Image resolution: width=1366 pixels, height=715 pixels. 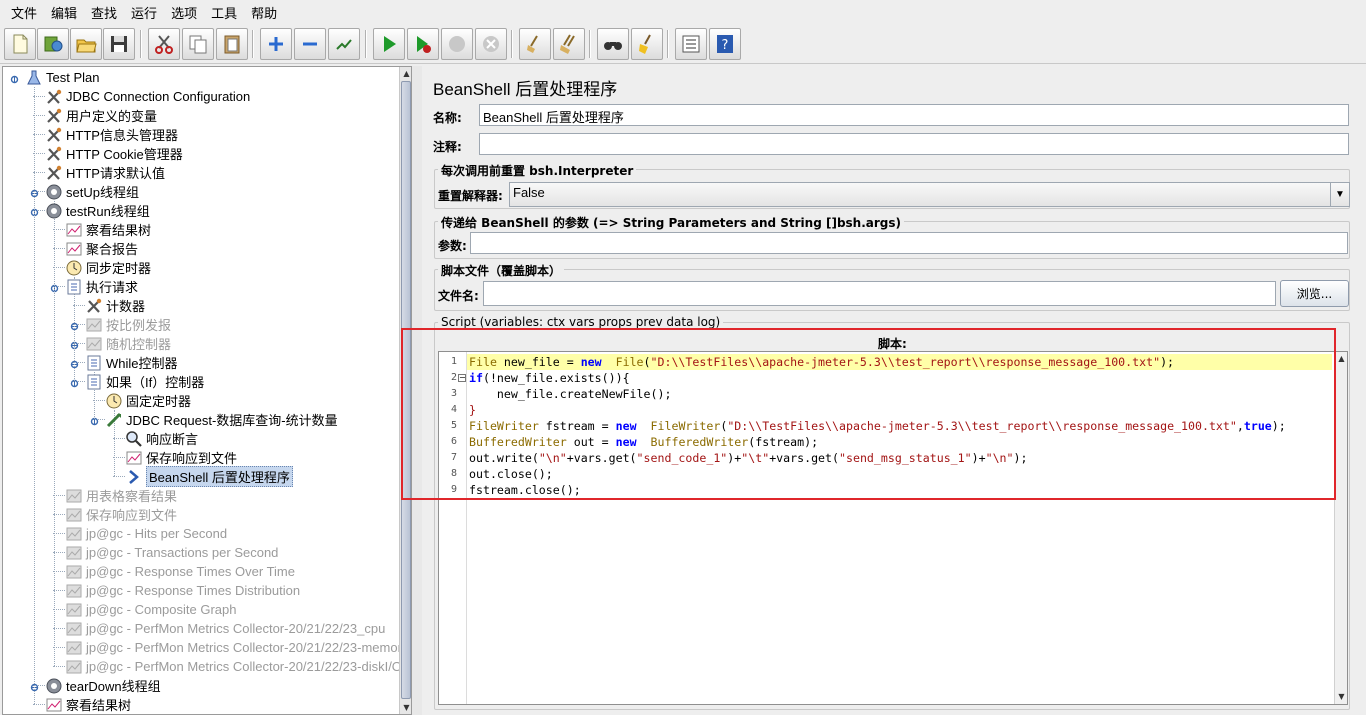 I want to click on tree-node: 同步定时器, so click(x=108, y=267).